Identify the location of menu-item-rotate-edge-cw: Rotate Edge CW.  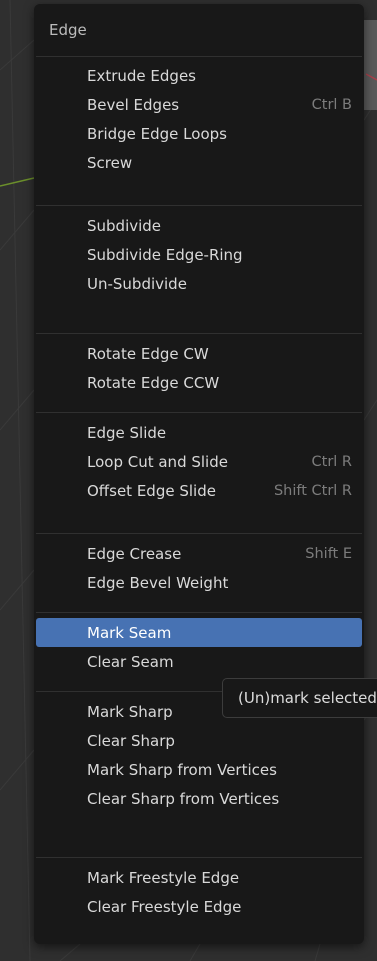
(199, 353).